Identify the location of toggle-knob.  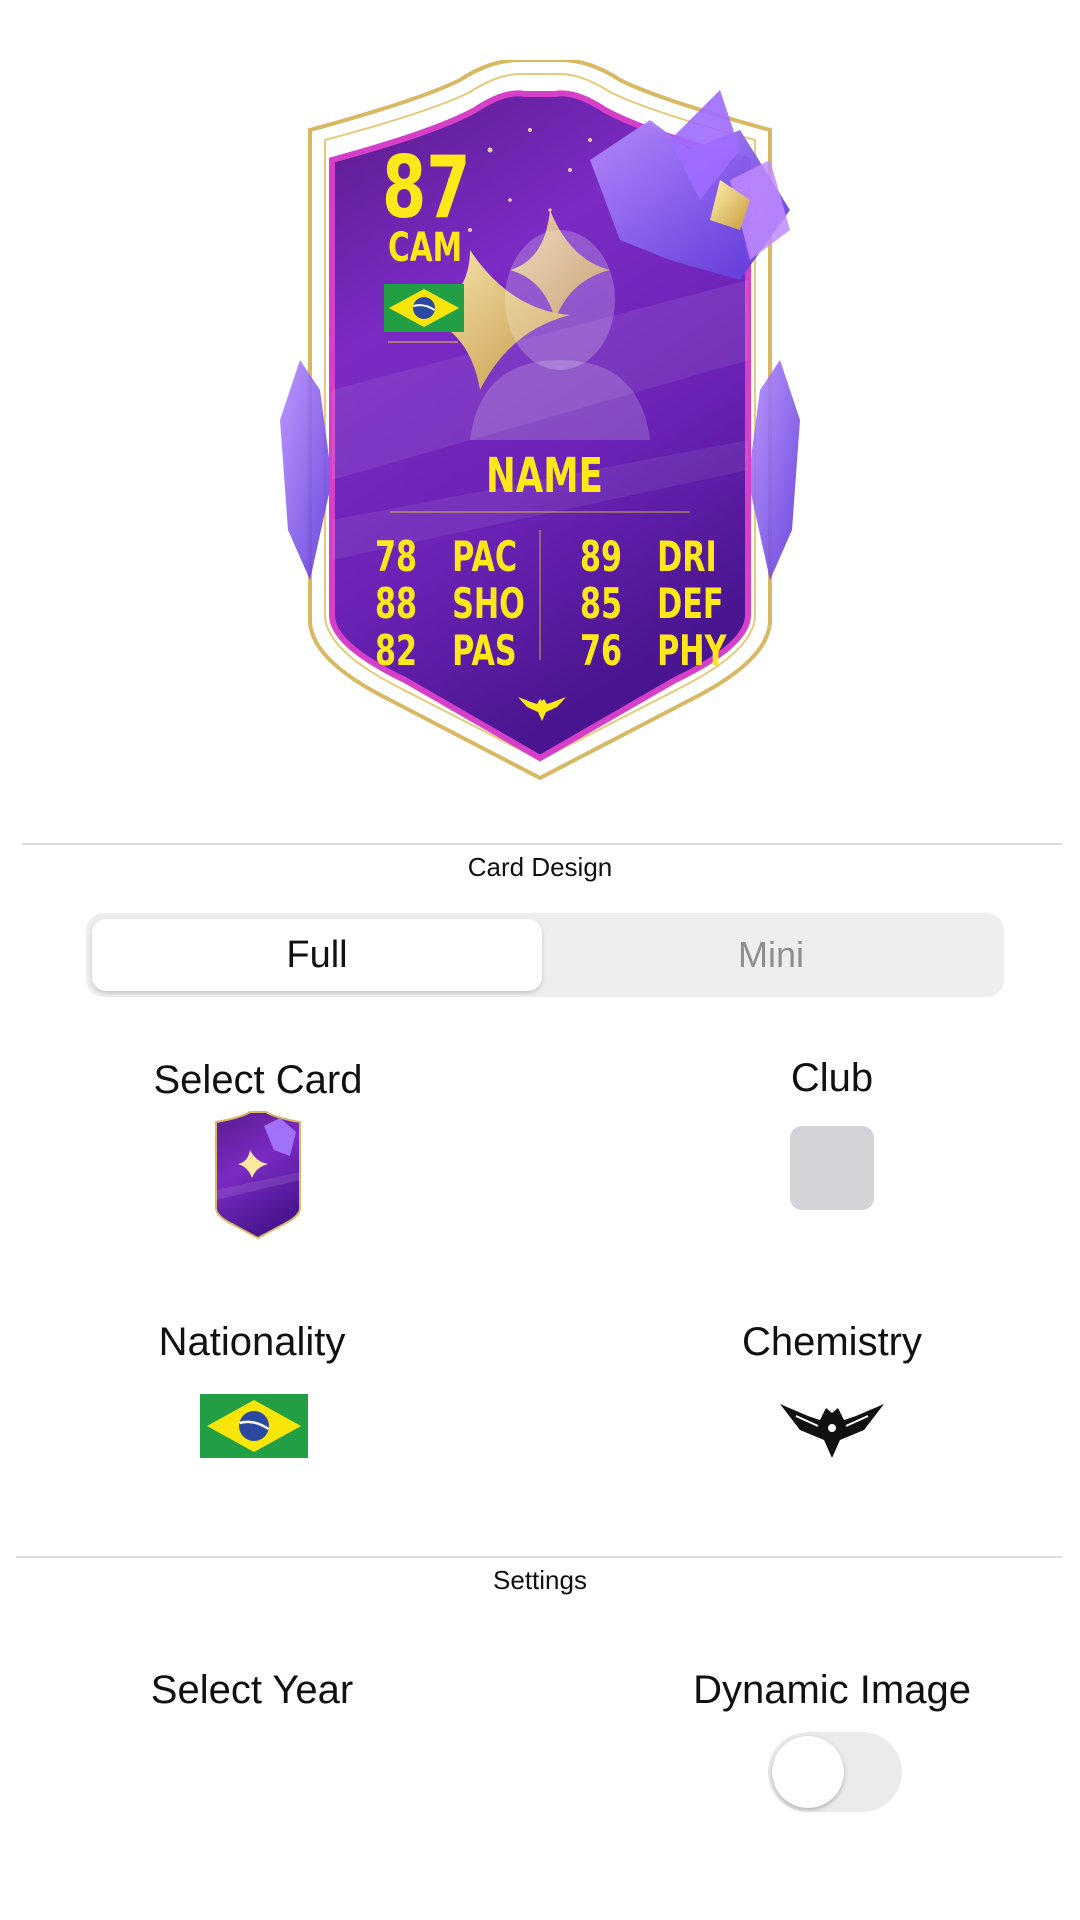
(808, 1772).